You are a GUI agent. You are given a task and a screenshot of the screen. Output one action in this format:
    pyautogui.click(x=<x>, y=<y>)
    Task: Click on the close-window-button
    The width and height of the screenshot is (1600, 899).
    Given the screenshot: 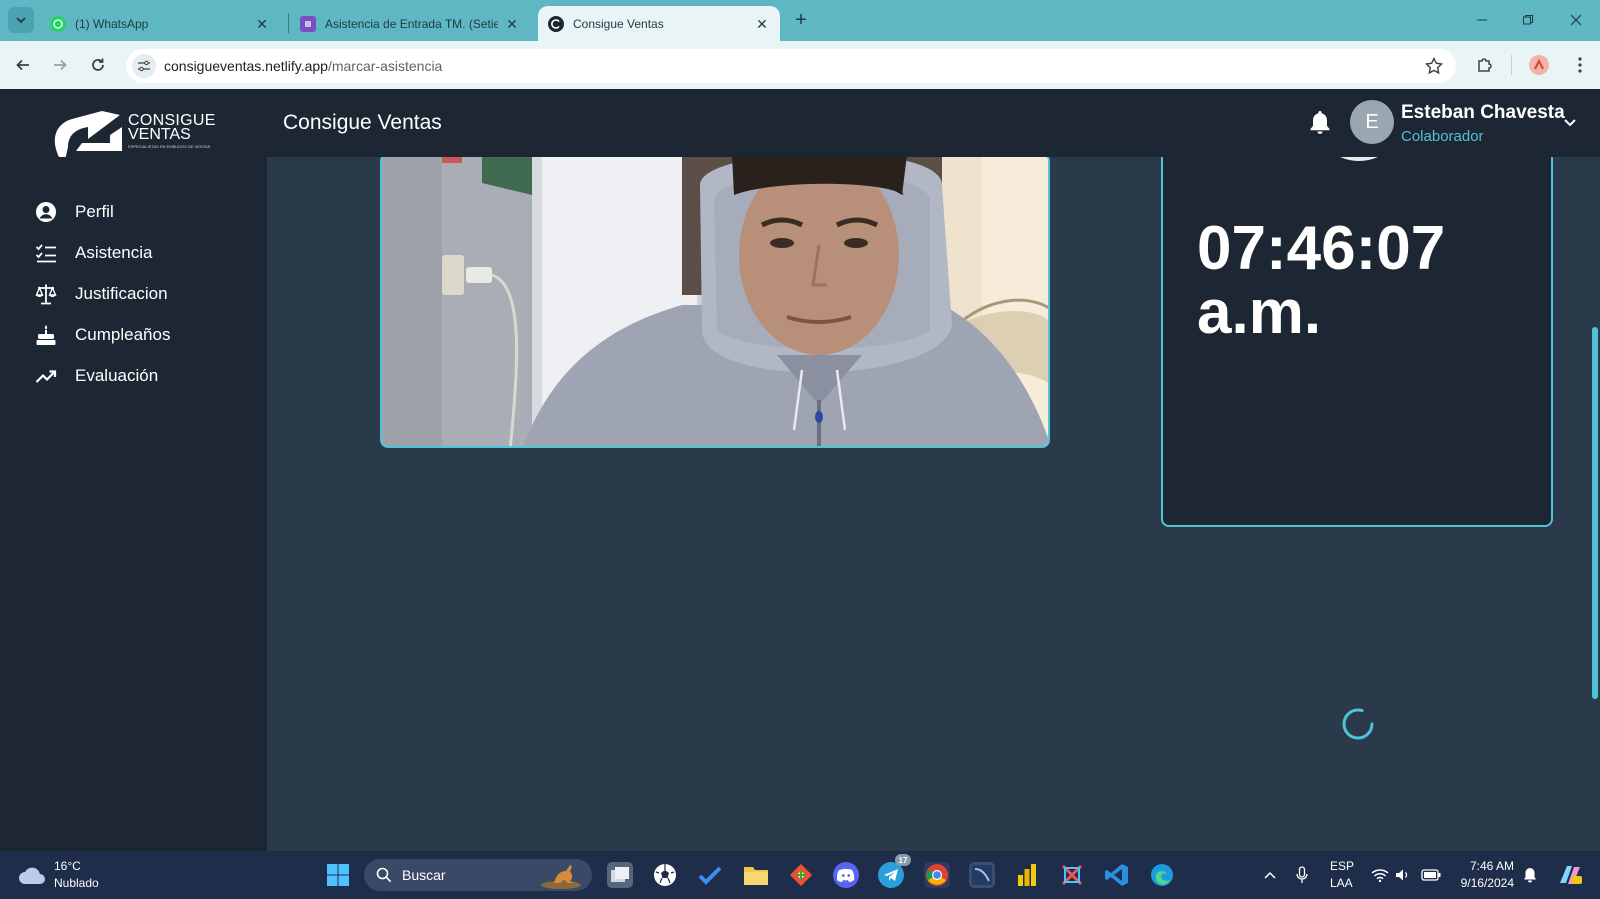 What is the action you would take?
    pyautogui.click(x=1576, y=20)
    